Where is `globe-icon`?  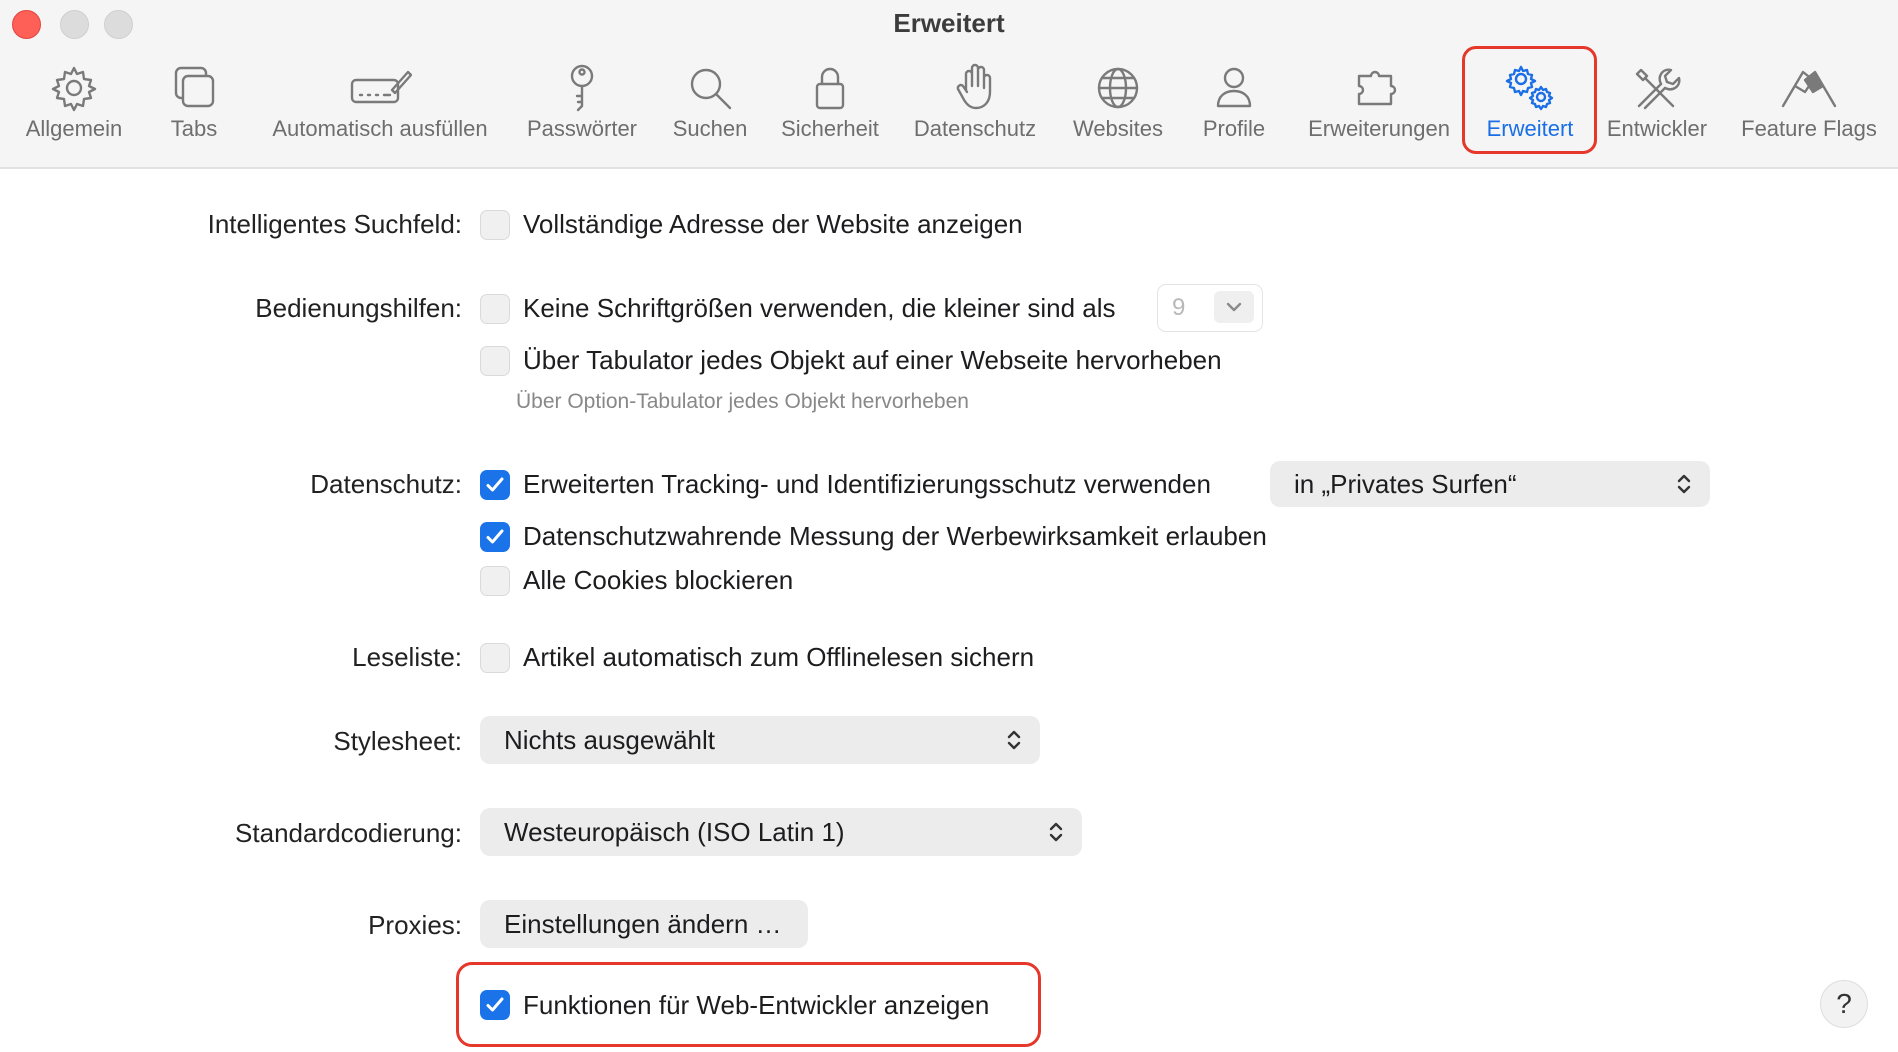 globe-icon is located at coordinates (1118, 88).